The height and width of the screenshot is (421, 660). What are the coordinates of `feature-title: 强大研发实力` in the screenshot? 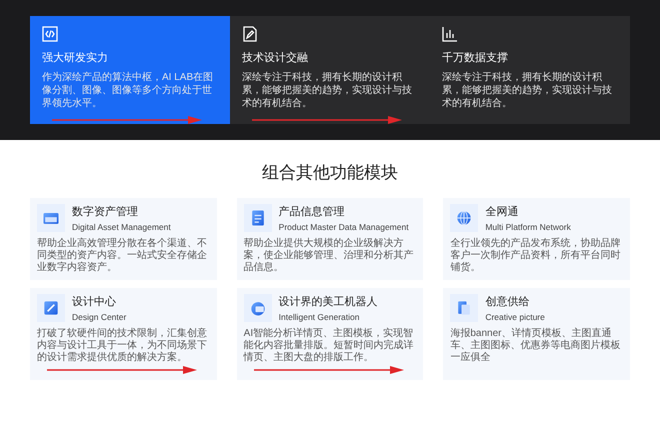 It's located at (75, 58).